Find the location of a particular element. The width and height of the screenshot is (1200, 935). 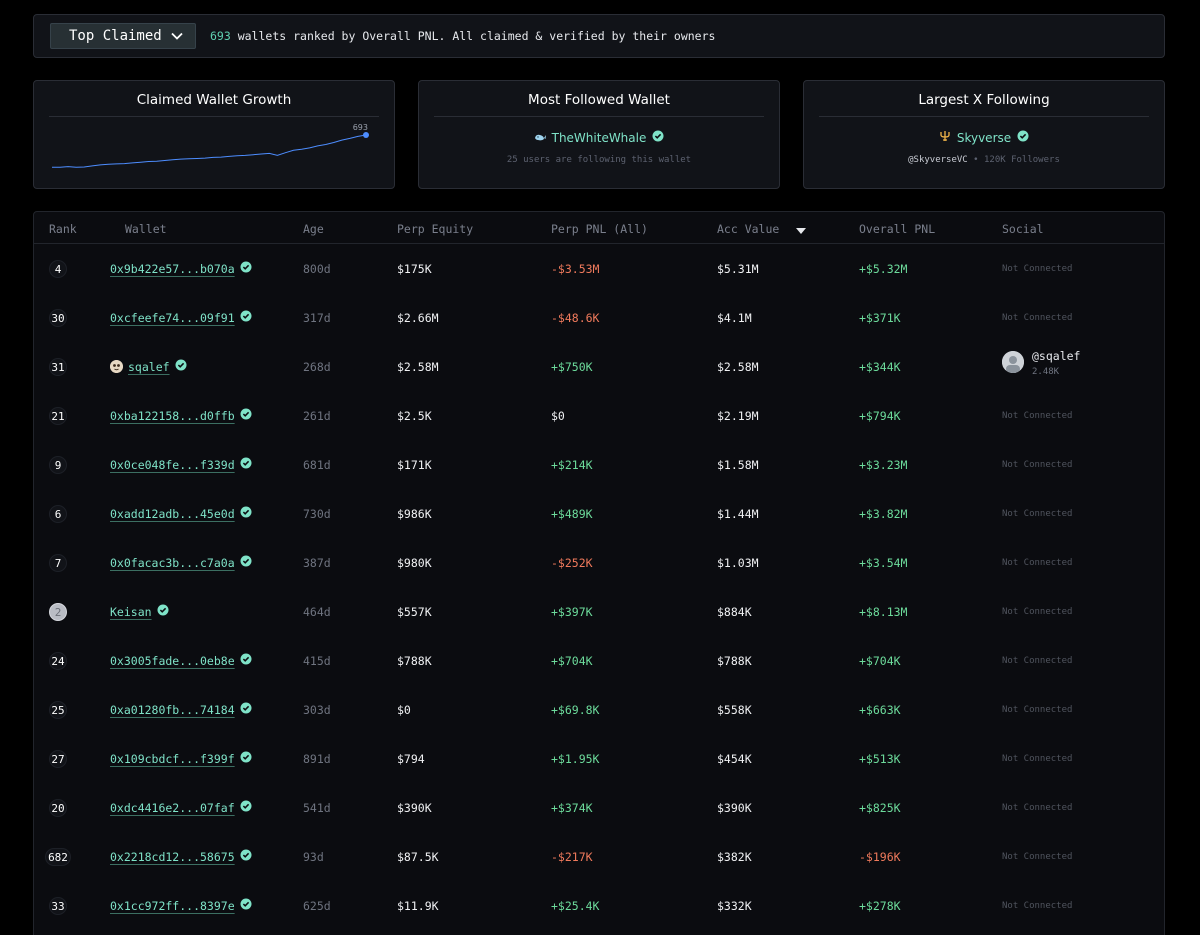

wallet-link: 0x2218cd12...58675 is located at coordinates (181, 856).